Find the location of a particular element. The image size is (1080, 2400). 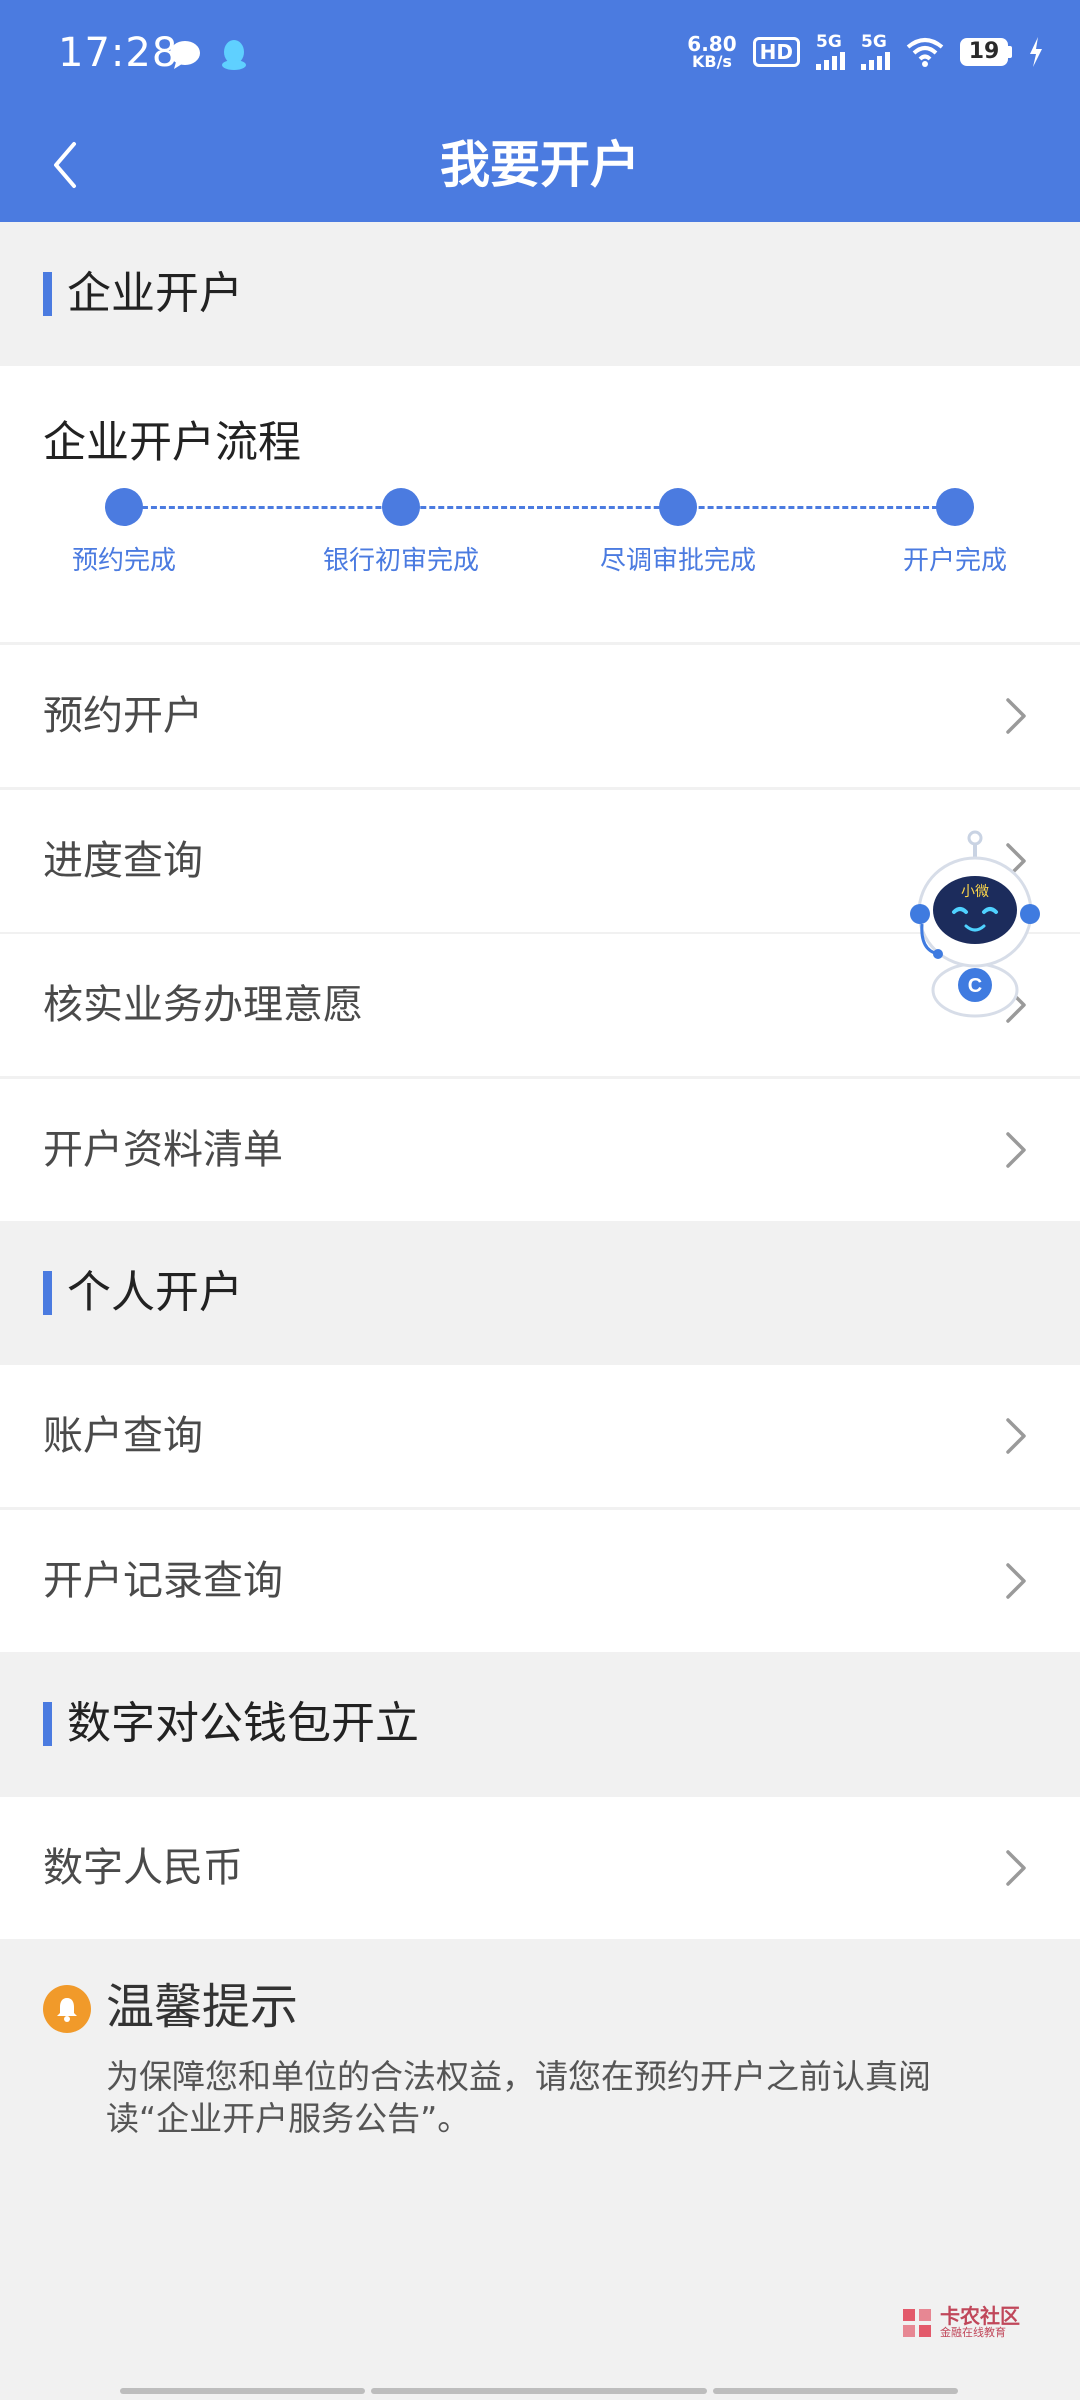

watermark-tagline: 金融在线教育 is located at coordinates (973, 2332).